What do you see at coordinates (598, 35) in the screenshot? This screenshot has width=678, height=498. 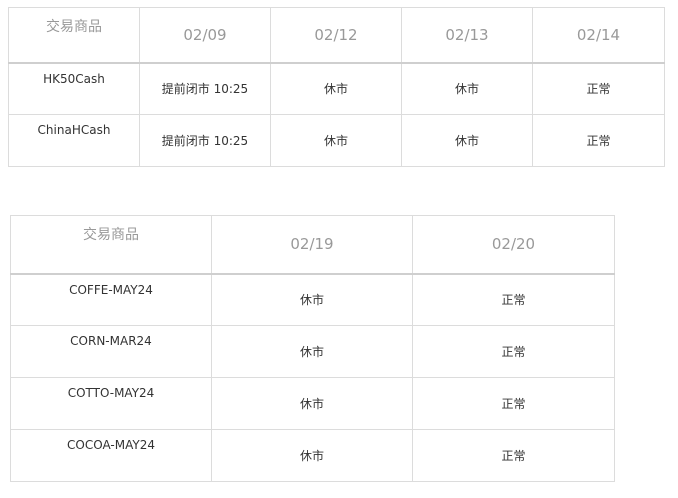 I see `column-header-date: 02/14` at bounding box center [598, 35].